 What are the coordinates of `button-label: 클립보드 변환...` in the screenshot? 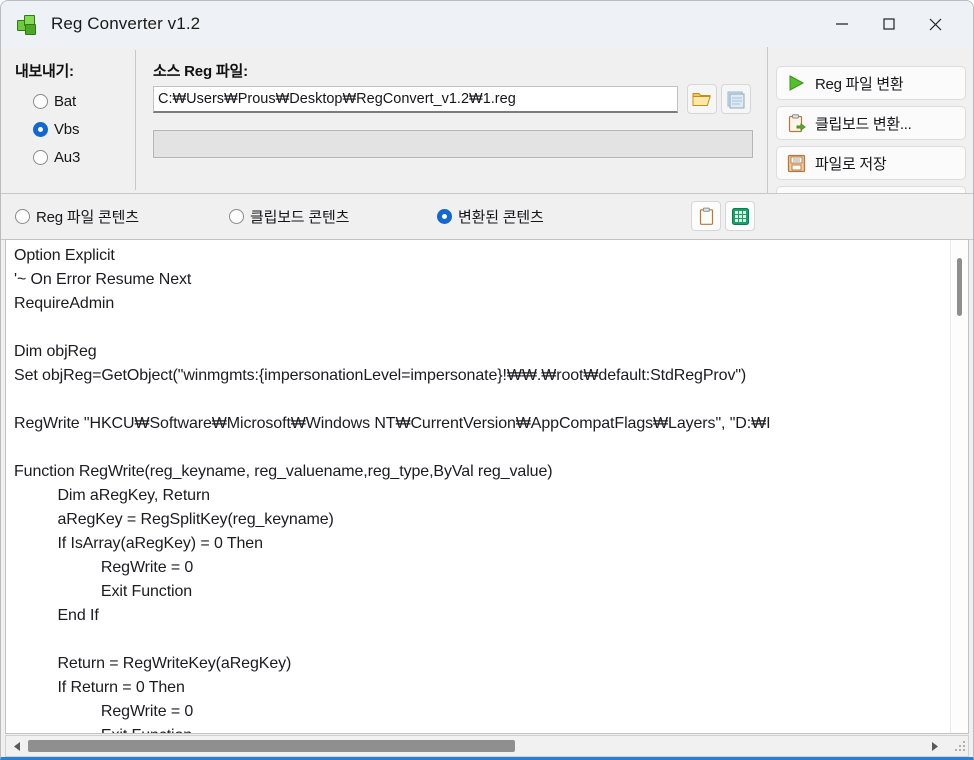 It's located at (863, 124).